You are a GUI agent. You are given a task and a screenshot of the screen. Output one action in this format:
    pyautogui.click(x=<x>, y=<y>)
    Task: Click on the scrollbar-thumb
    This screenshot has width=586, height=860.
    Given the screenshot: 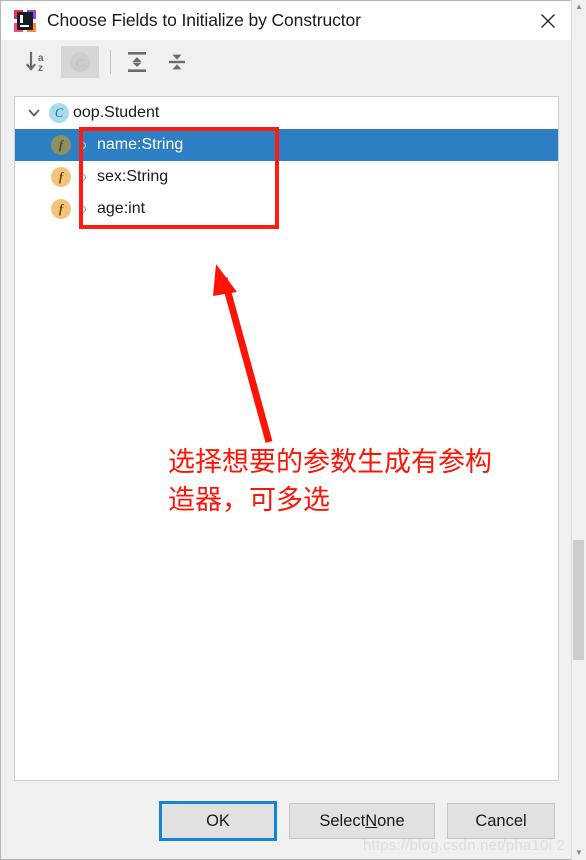 What is the action you would take?
    pyautogui.click(x=578, y=600)
    